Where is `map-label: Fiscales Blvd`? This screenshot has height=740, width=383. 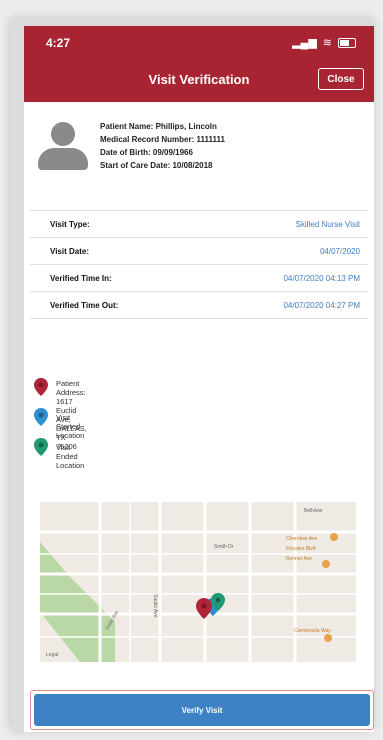 map-label: Fiscales Blvd is located at coordinates (301, 549).